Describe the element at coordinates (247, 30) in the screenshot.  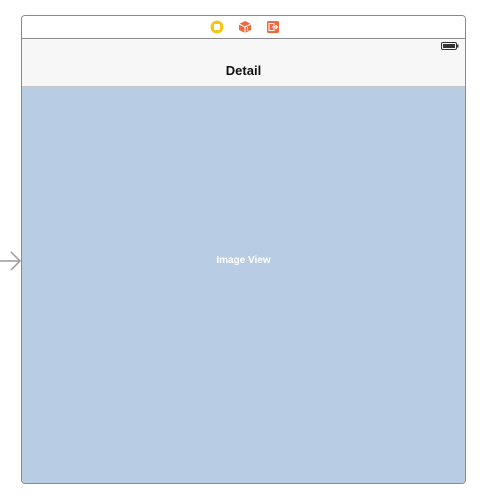
I see `svg-text: 1` at that location.